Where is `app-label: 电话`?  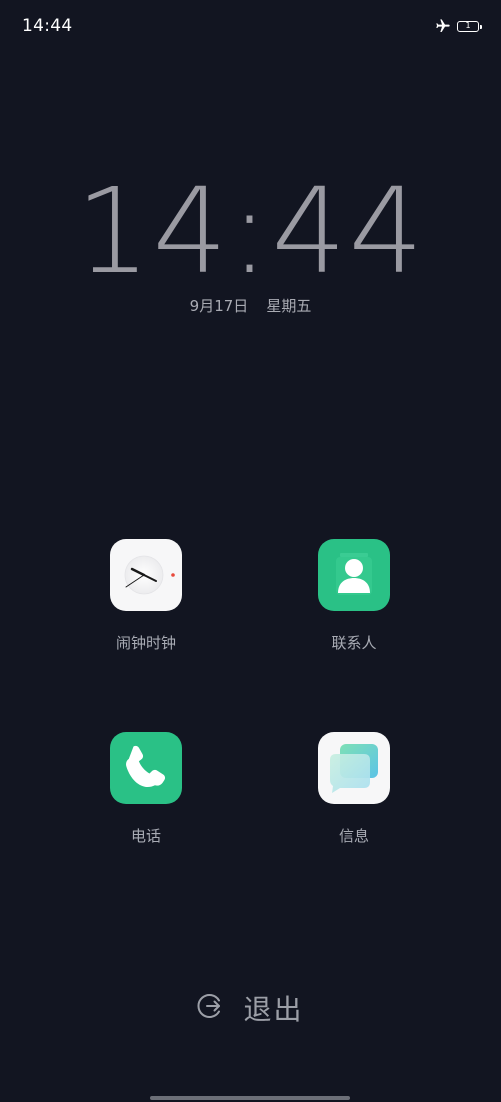
app-label: 电话 is located at coordinates (145, 836).